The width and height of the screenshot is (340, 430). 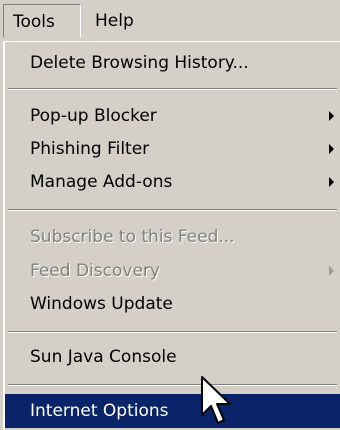 What do you see at coordinates (34, 22) in the screenshot?
I see `menu-tools-label: Tools` at bounding box center [34, 22].